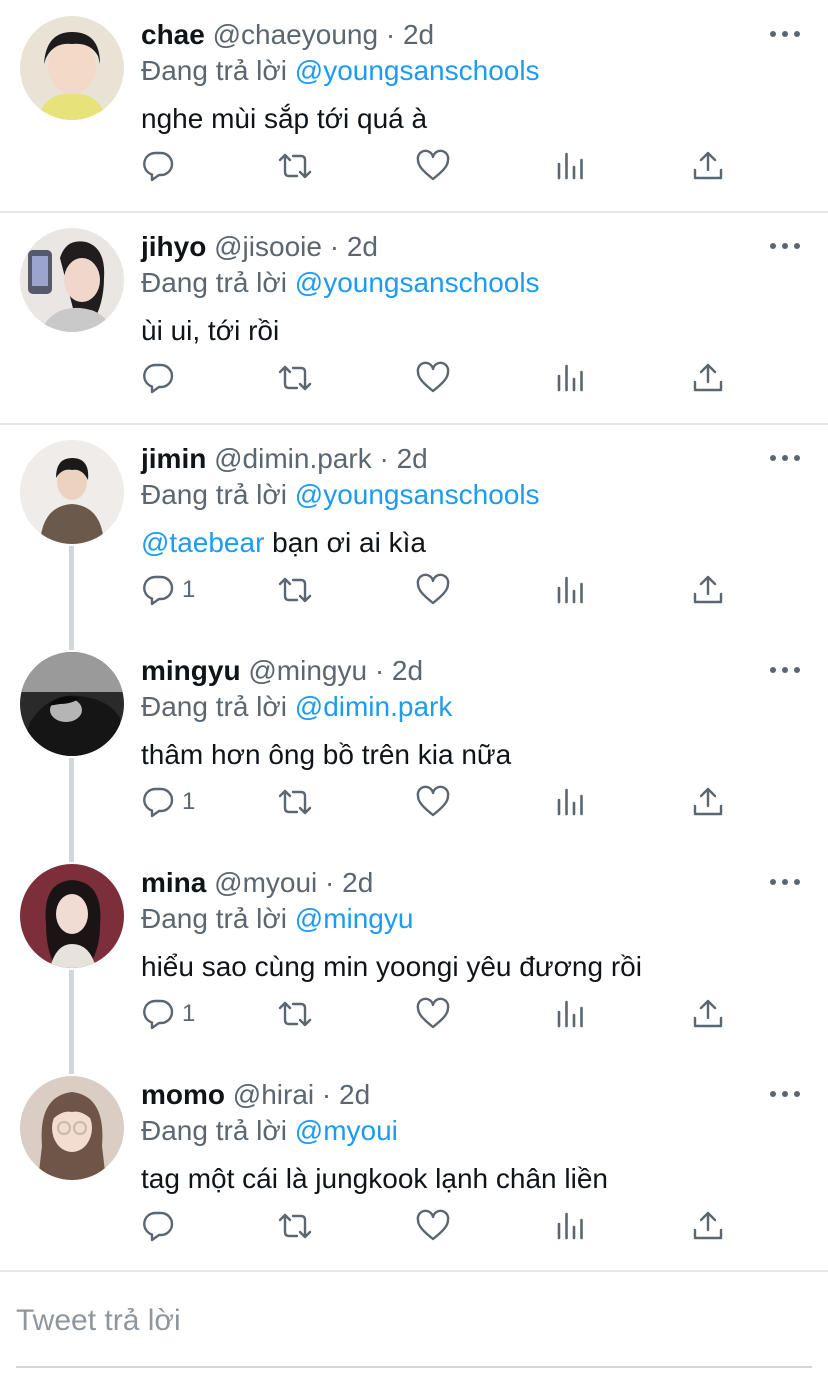  Describe the element at coordinates (293, 458) in the screenshot. I see `user-handle: @dimin.park` at that location.